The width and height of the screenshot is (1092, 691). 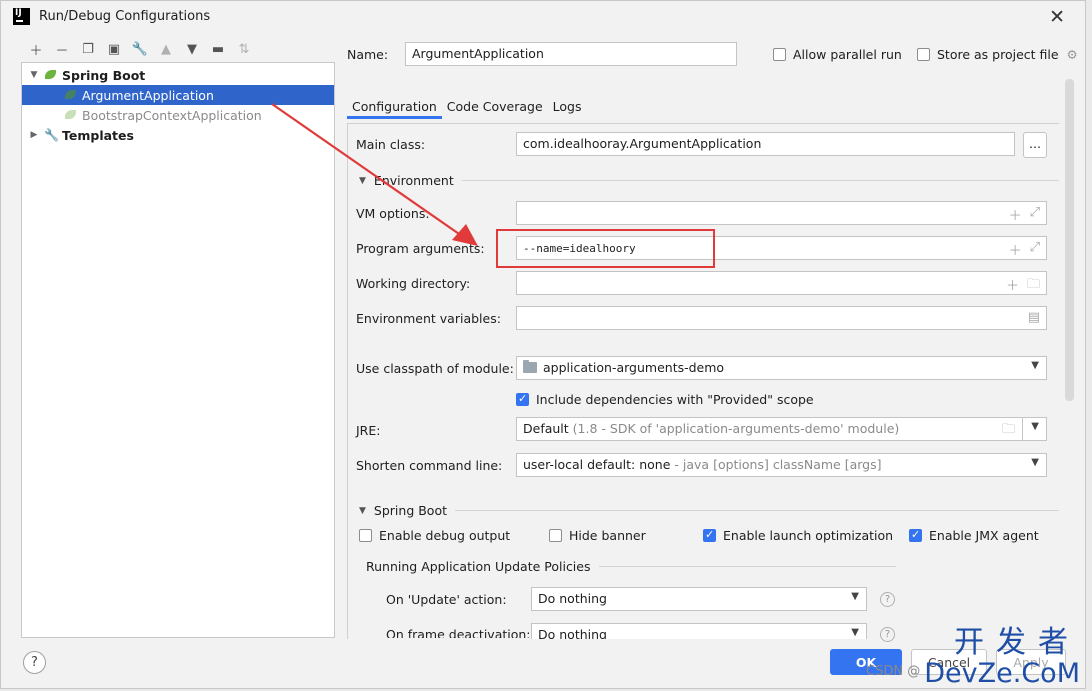 I want to click on tree-node-bootstrap-context-application: BootstrapContextApplication, so click(x=178, y=115).